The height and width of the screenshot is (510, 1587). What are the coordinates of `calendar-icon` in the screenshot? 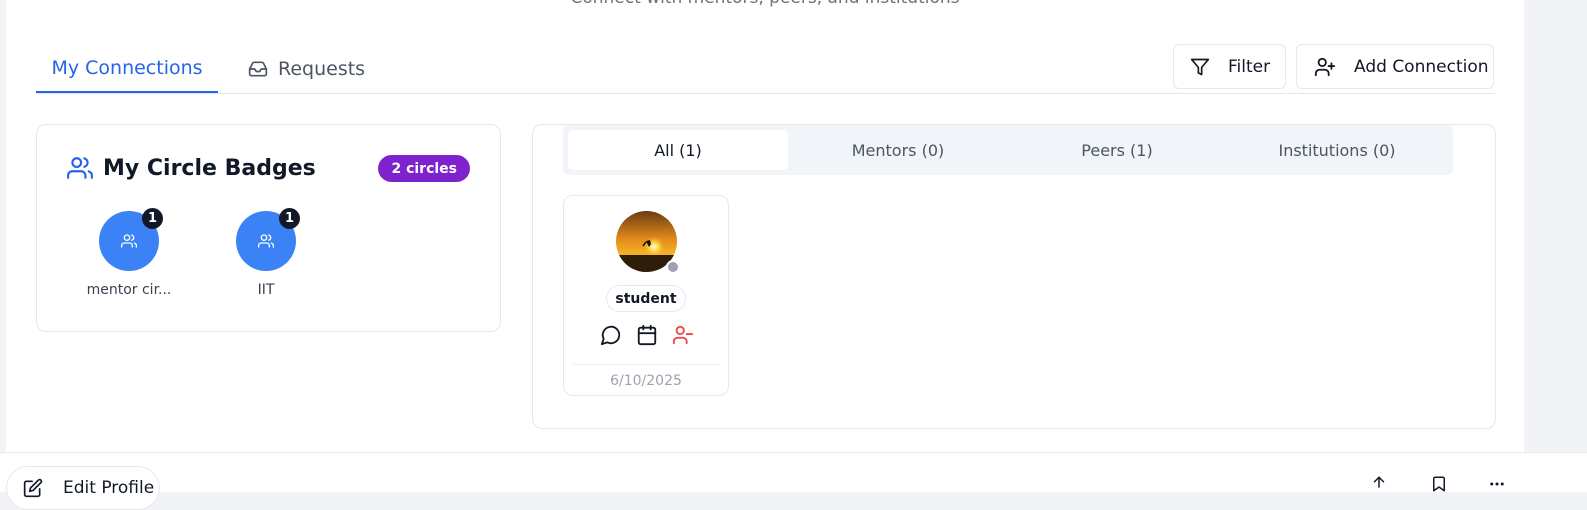 It's located at (647, 335).